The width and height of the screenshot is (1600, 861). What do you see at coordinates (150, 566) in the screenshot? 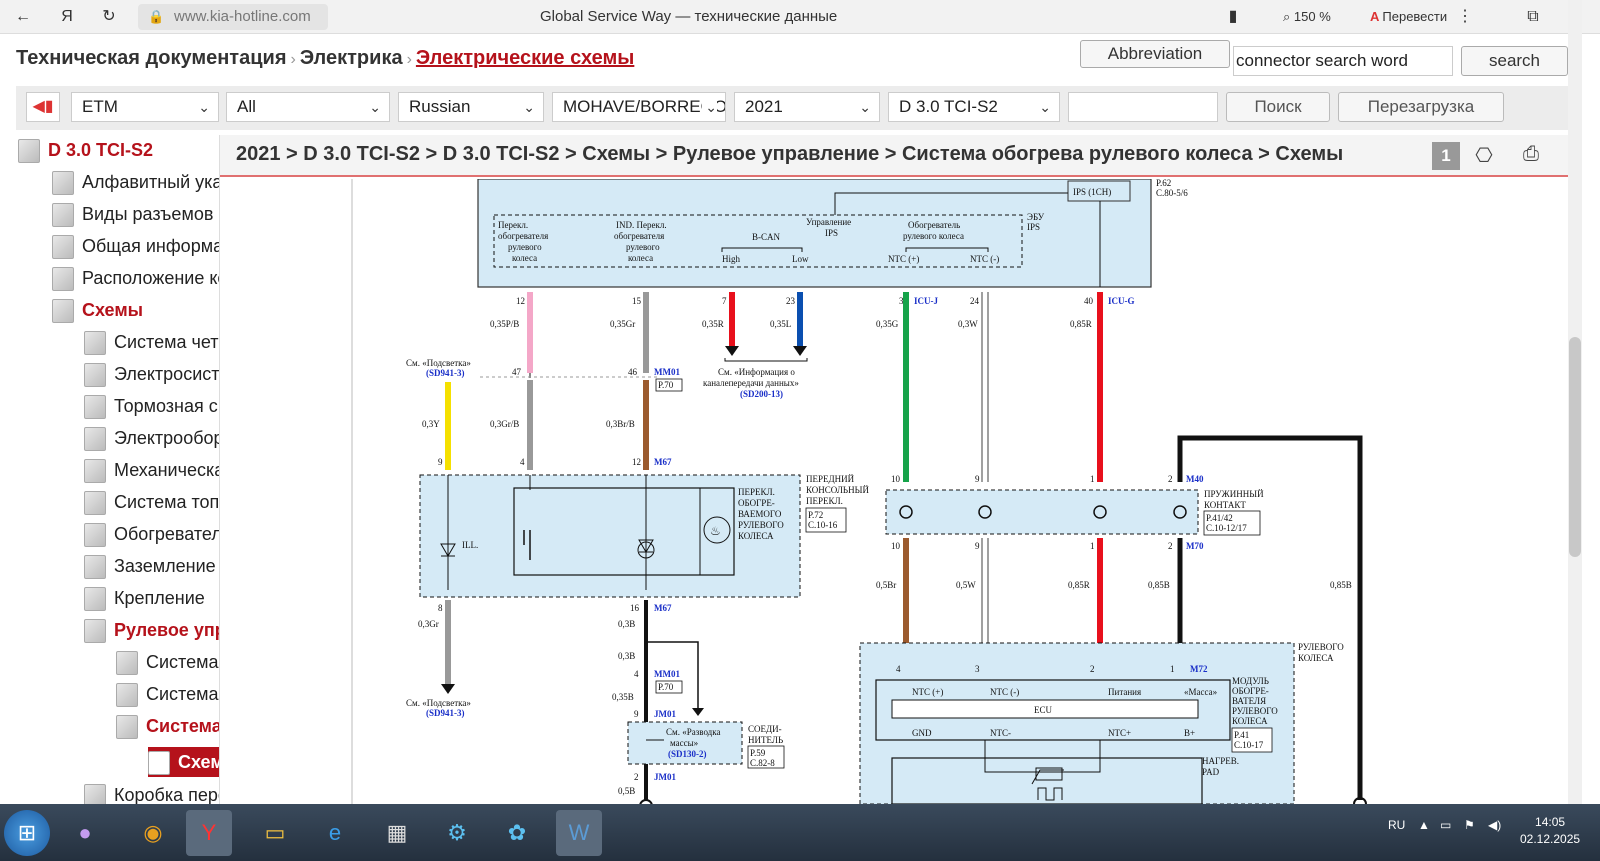
I see `tree-item-sub: Заземление` at bounding box center [150, 566].